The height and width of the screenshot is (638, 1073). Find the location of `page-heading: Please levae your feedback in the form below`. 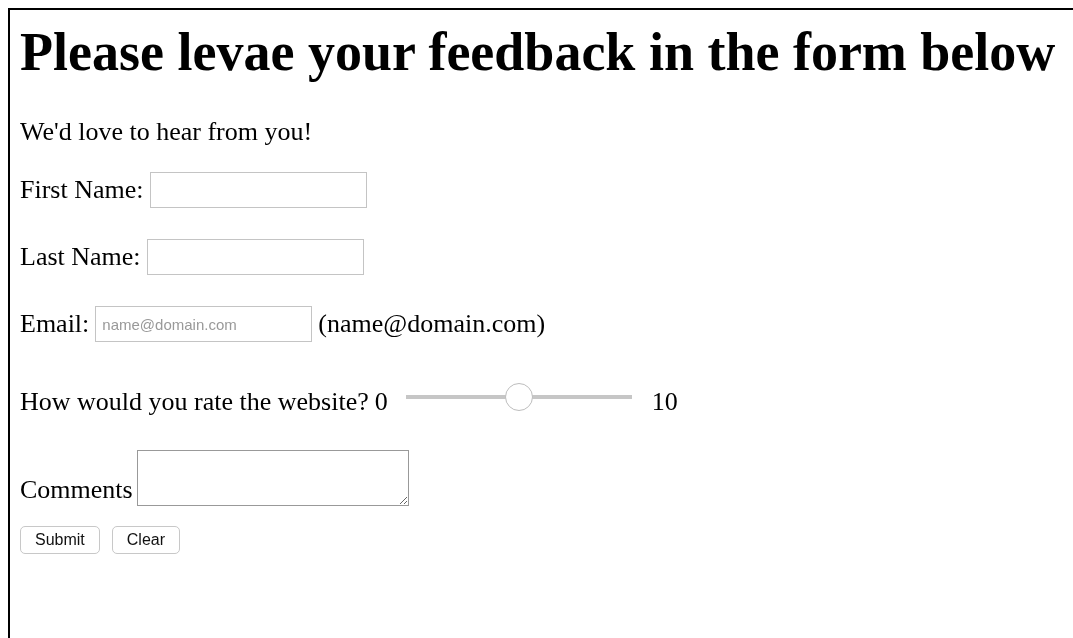

page-heading: Please levae your feedback in the form below is located at coordinates (538, 52).